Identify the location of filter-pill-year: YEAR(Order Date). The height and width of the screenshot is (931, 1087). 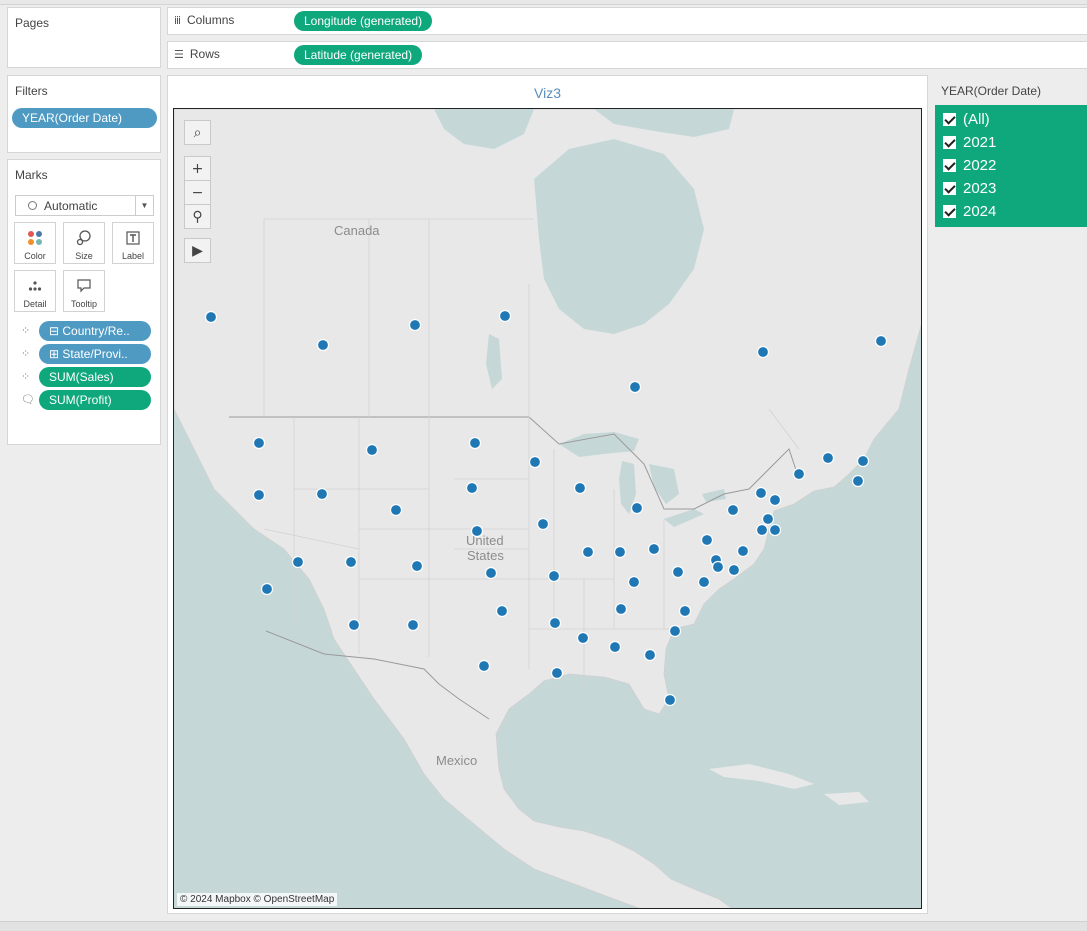
(84, 118).